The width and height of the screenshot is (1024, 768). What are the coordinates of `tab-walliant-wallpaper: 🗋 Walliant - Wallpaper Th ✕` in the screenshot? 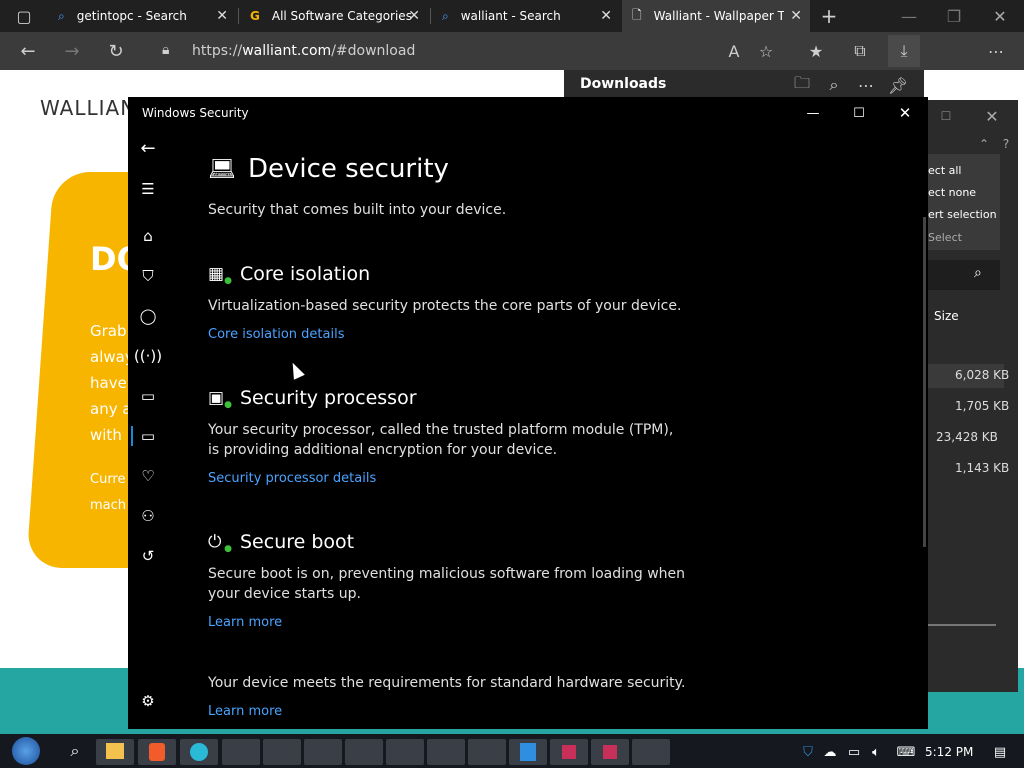 It's located at (716, 16).